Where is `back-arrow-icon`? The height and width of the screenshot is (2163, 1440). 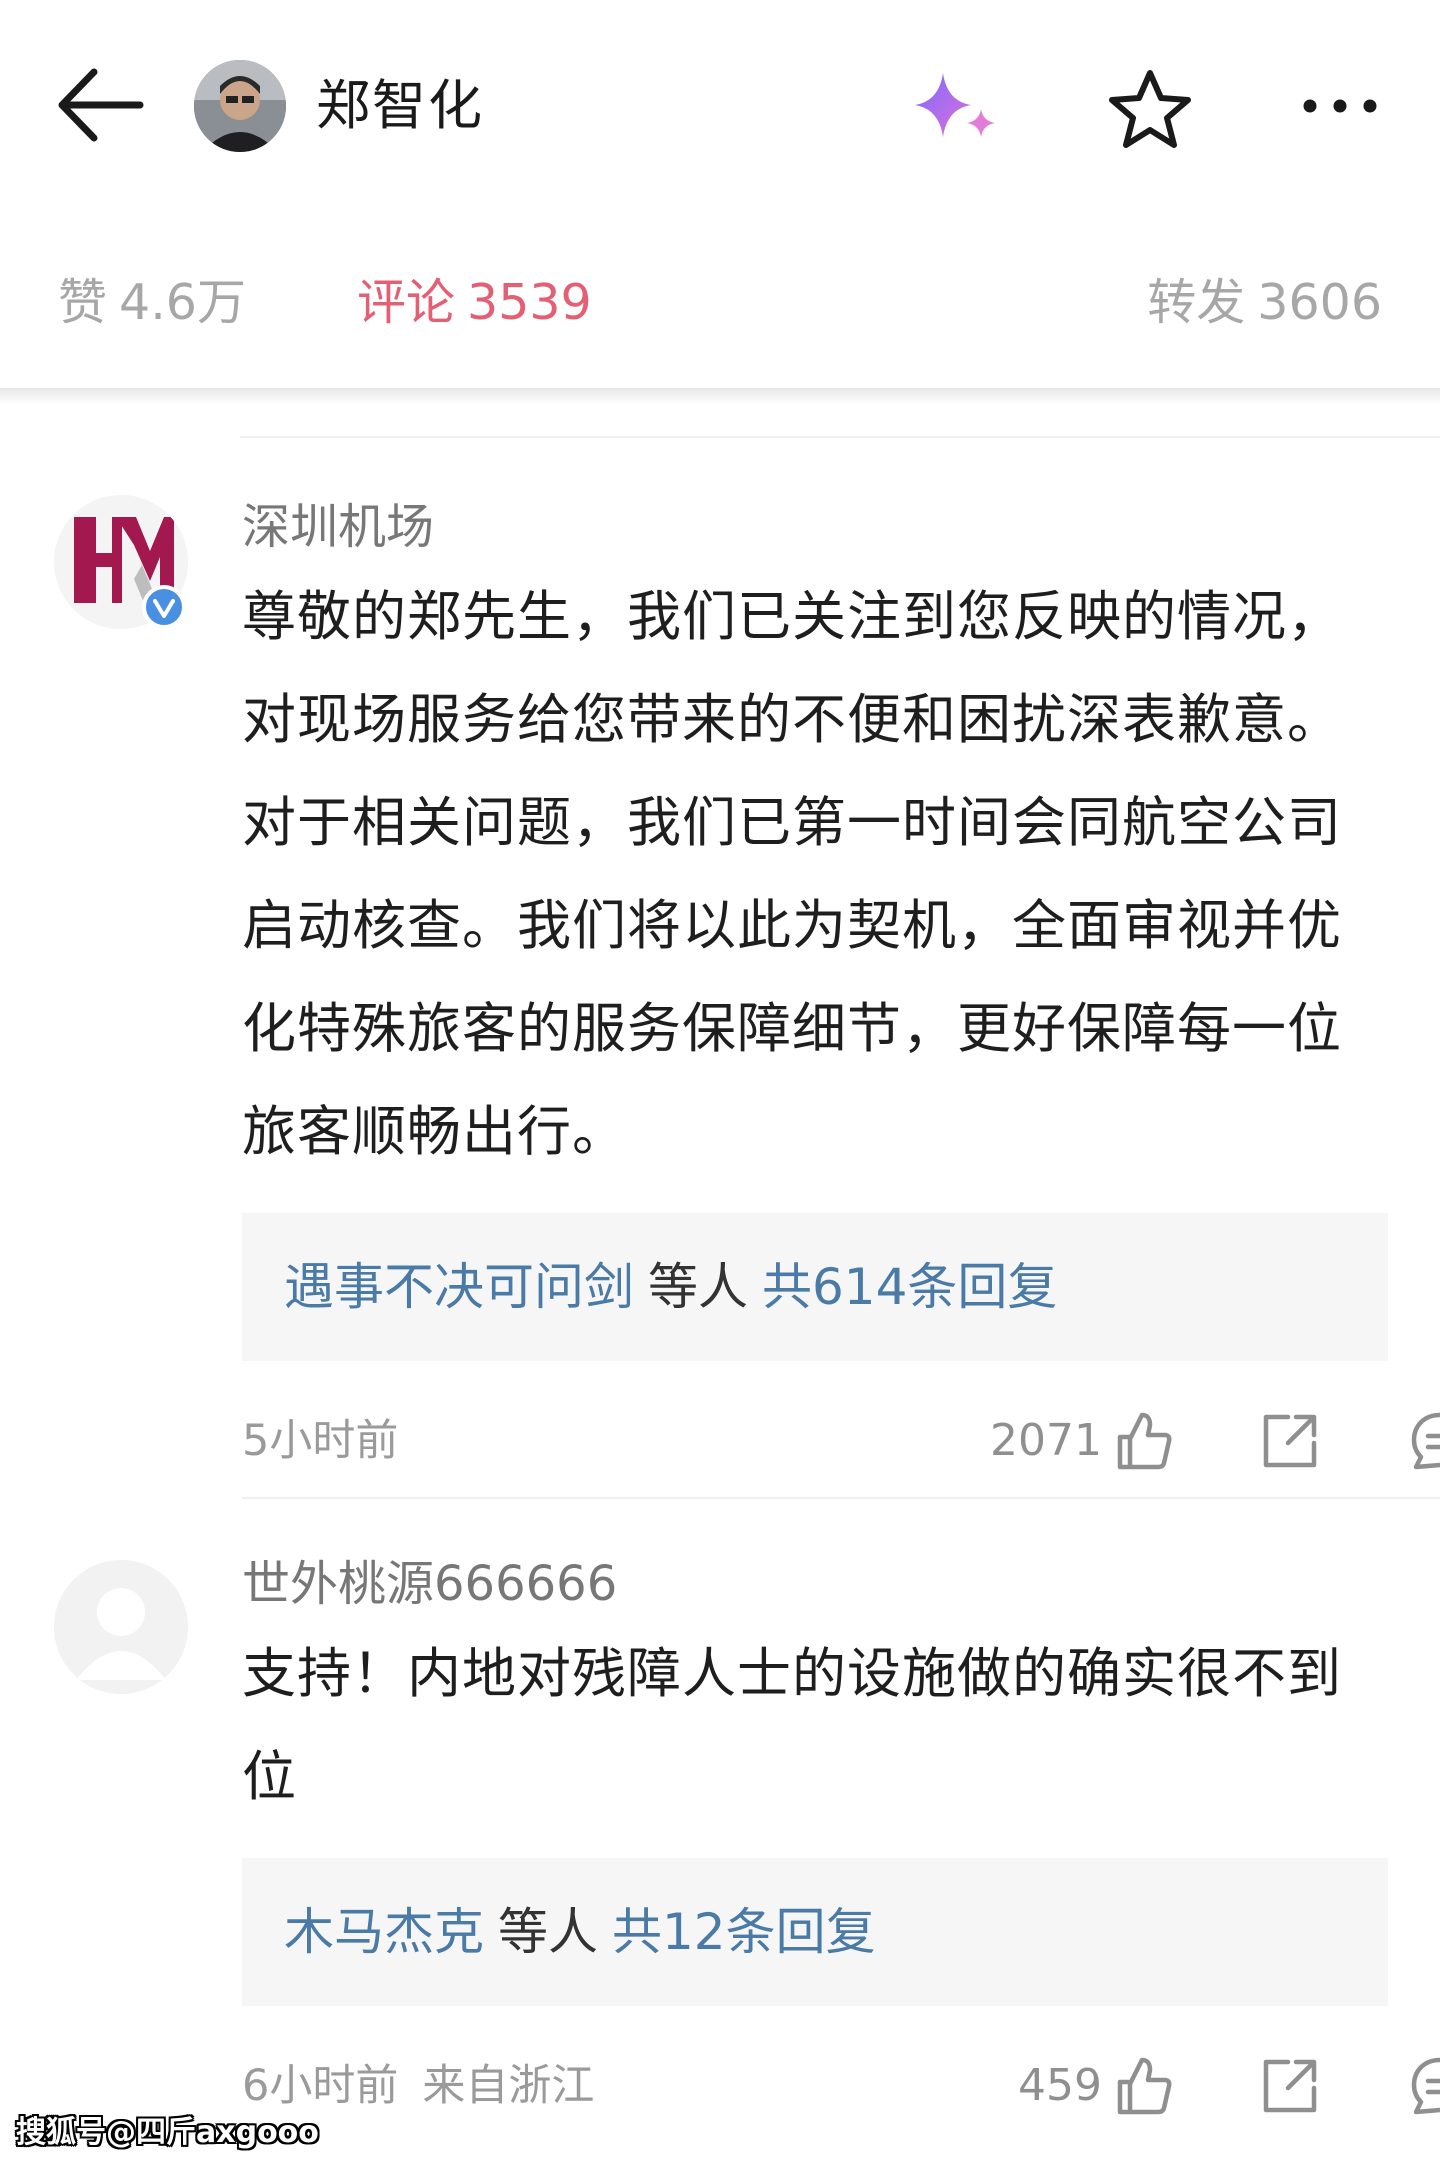
back-arrow-icon is located at coordinates (102, 105).